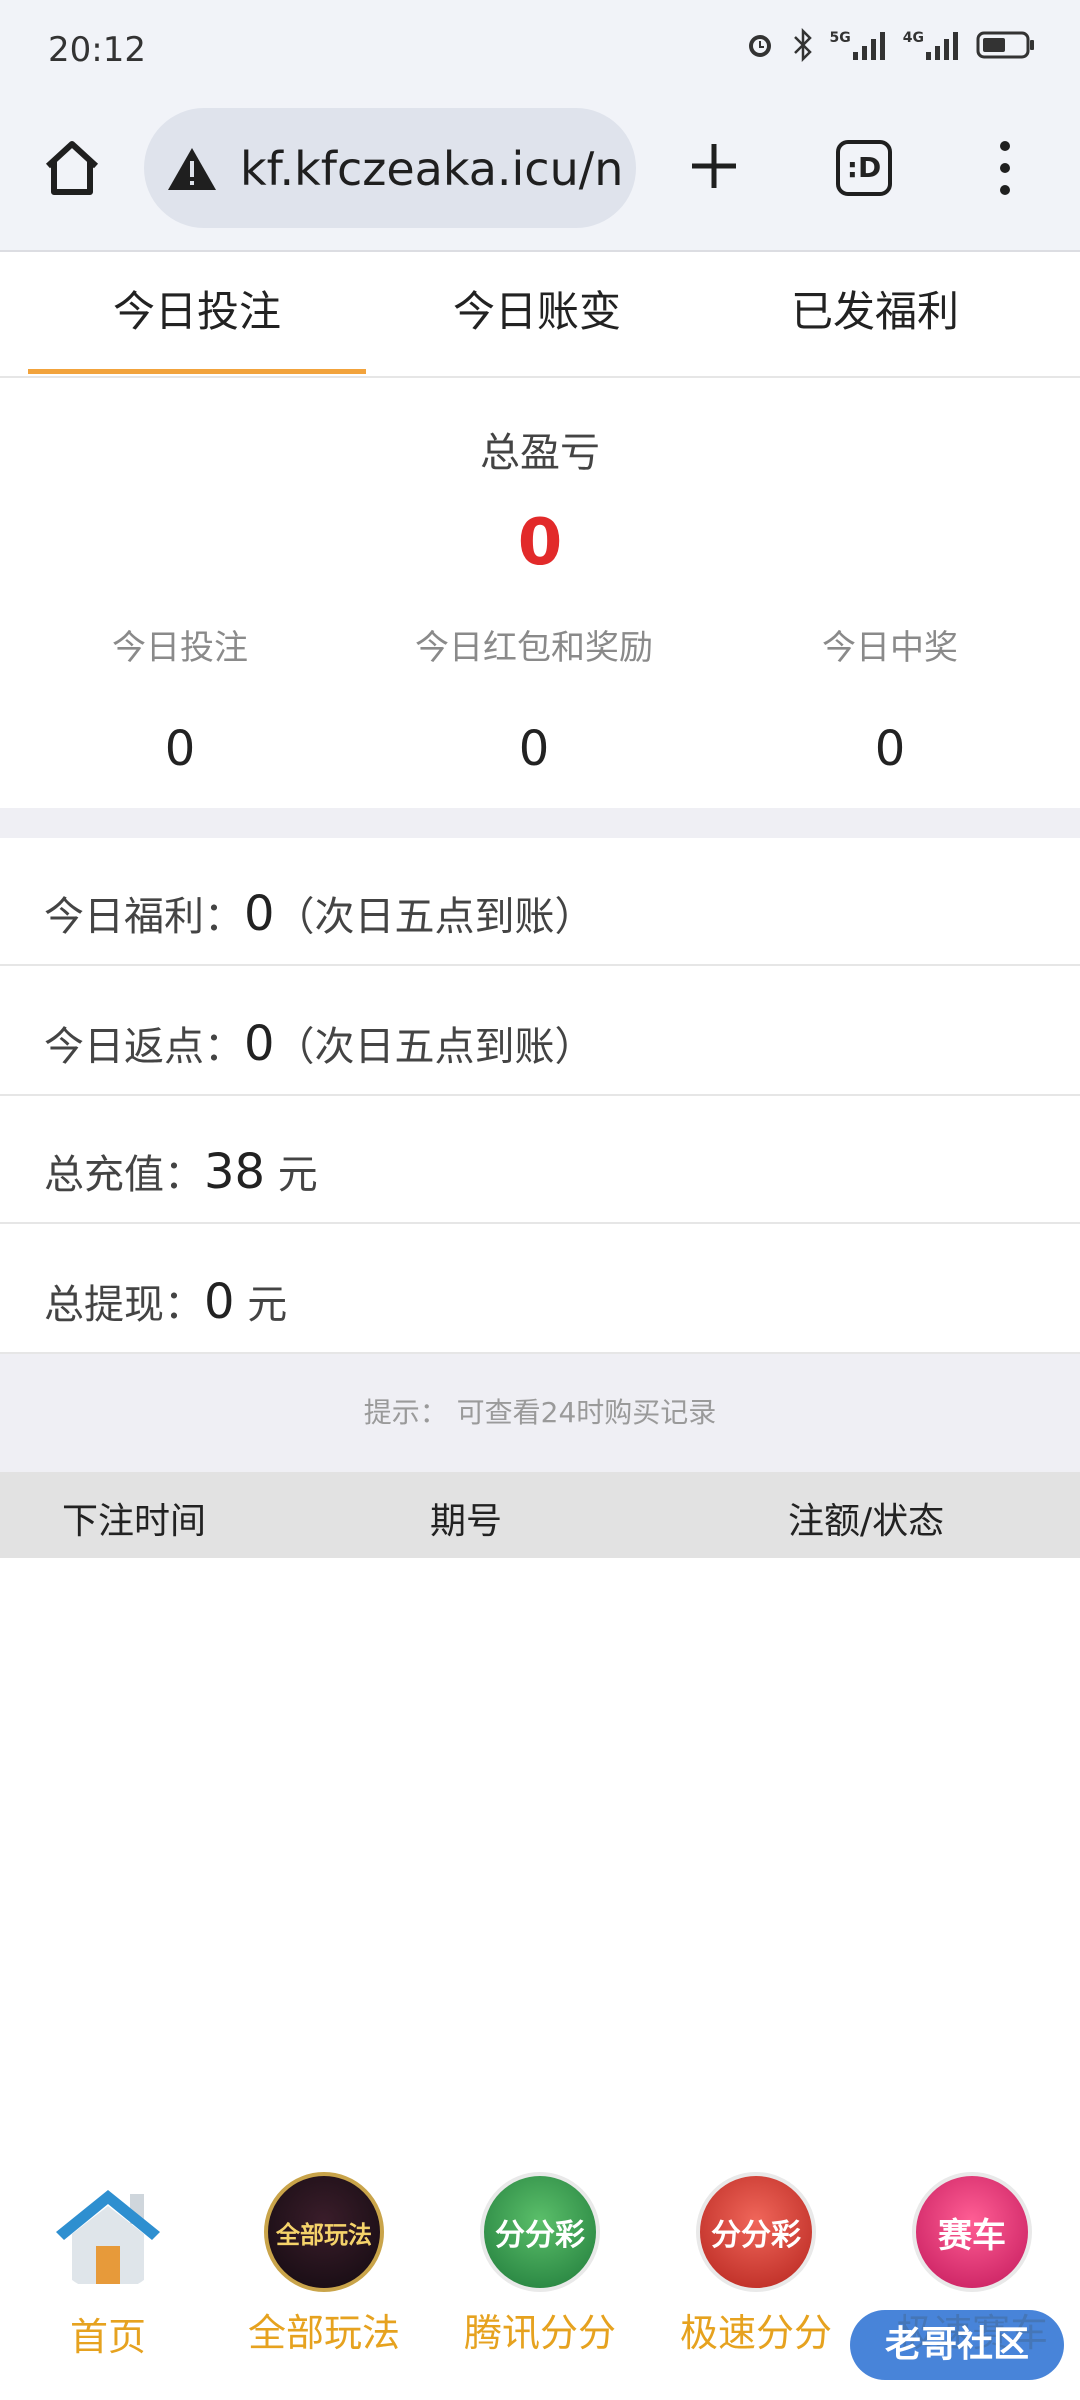 The width and height of the screenshot is (1080, 2400). I want to click on speed-ffc-icon: 分分彩, so click(756, 2232).